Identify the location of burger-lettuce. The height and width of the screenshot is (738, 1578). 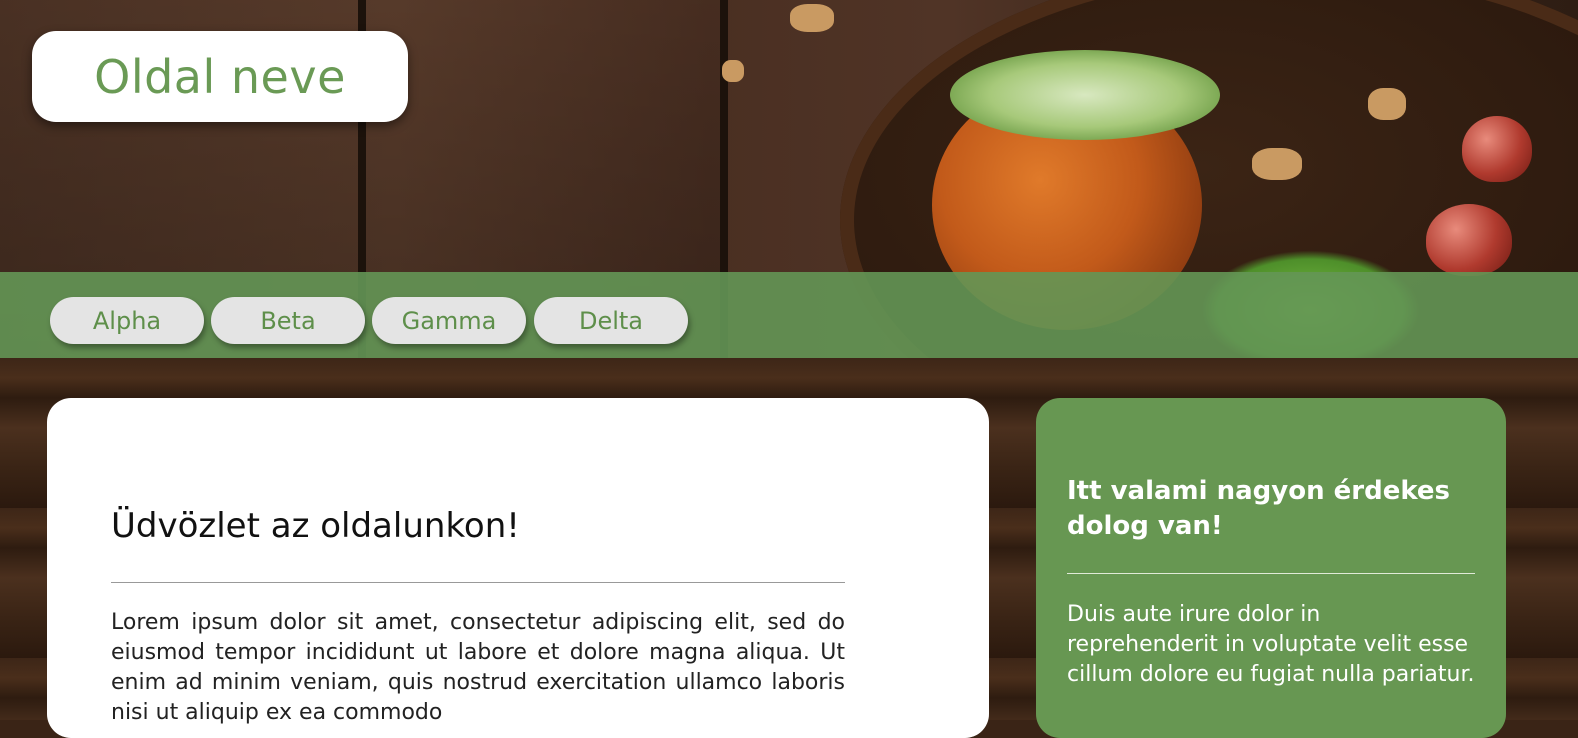
(1085, 95).